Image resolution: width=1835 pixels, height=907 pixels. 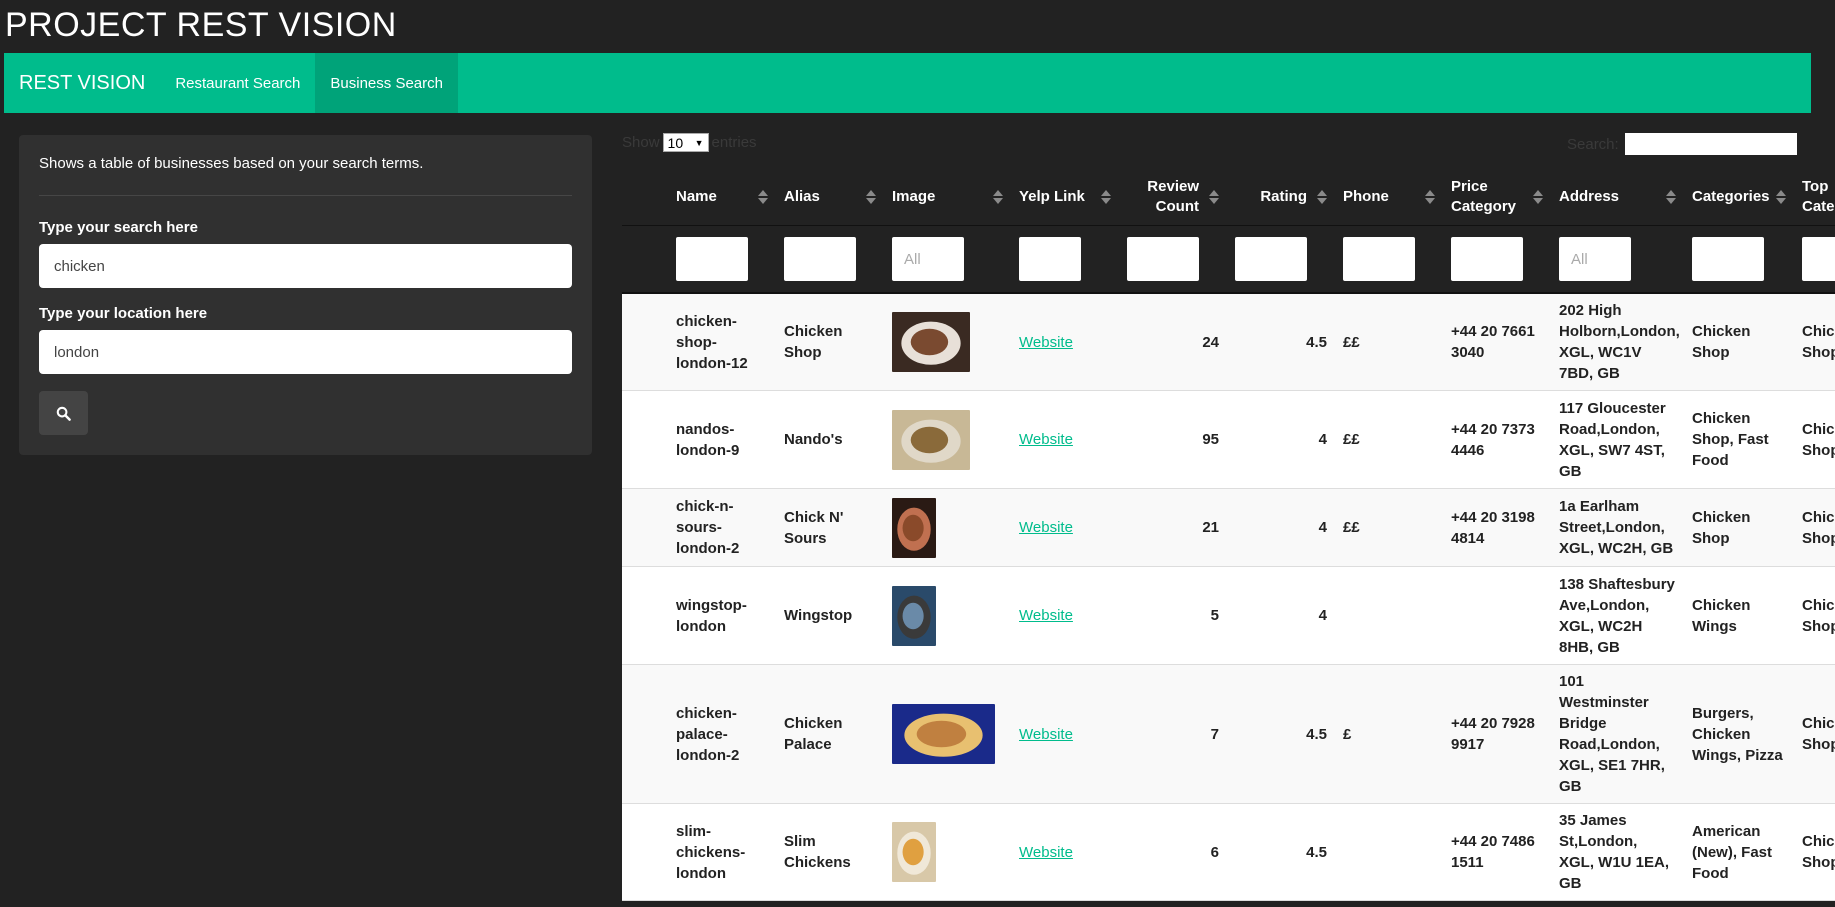 What do you see at coordinates (1739, 852) in the screenshot?
I see `cell-categories: American (New), Fast Food` at bounding box center [1739, 852].